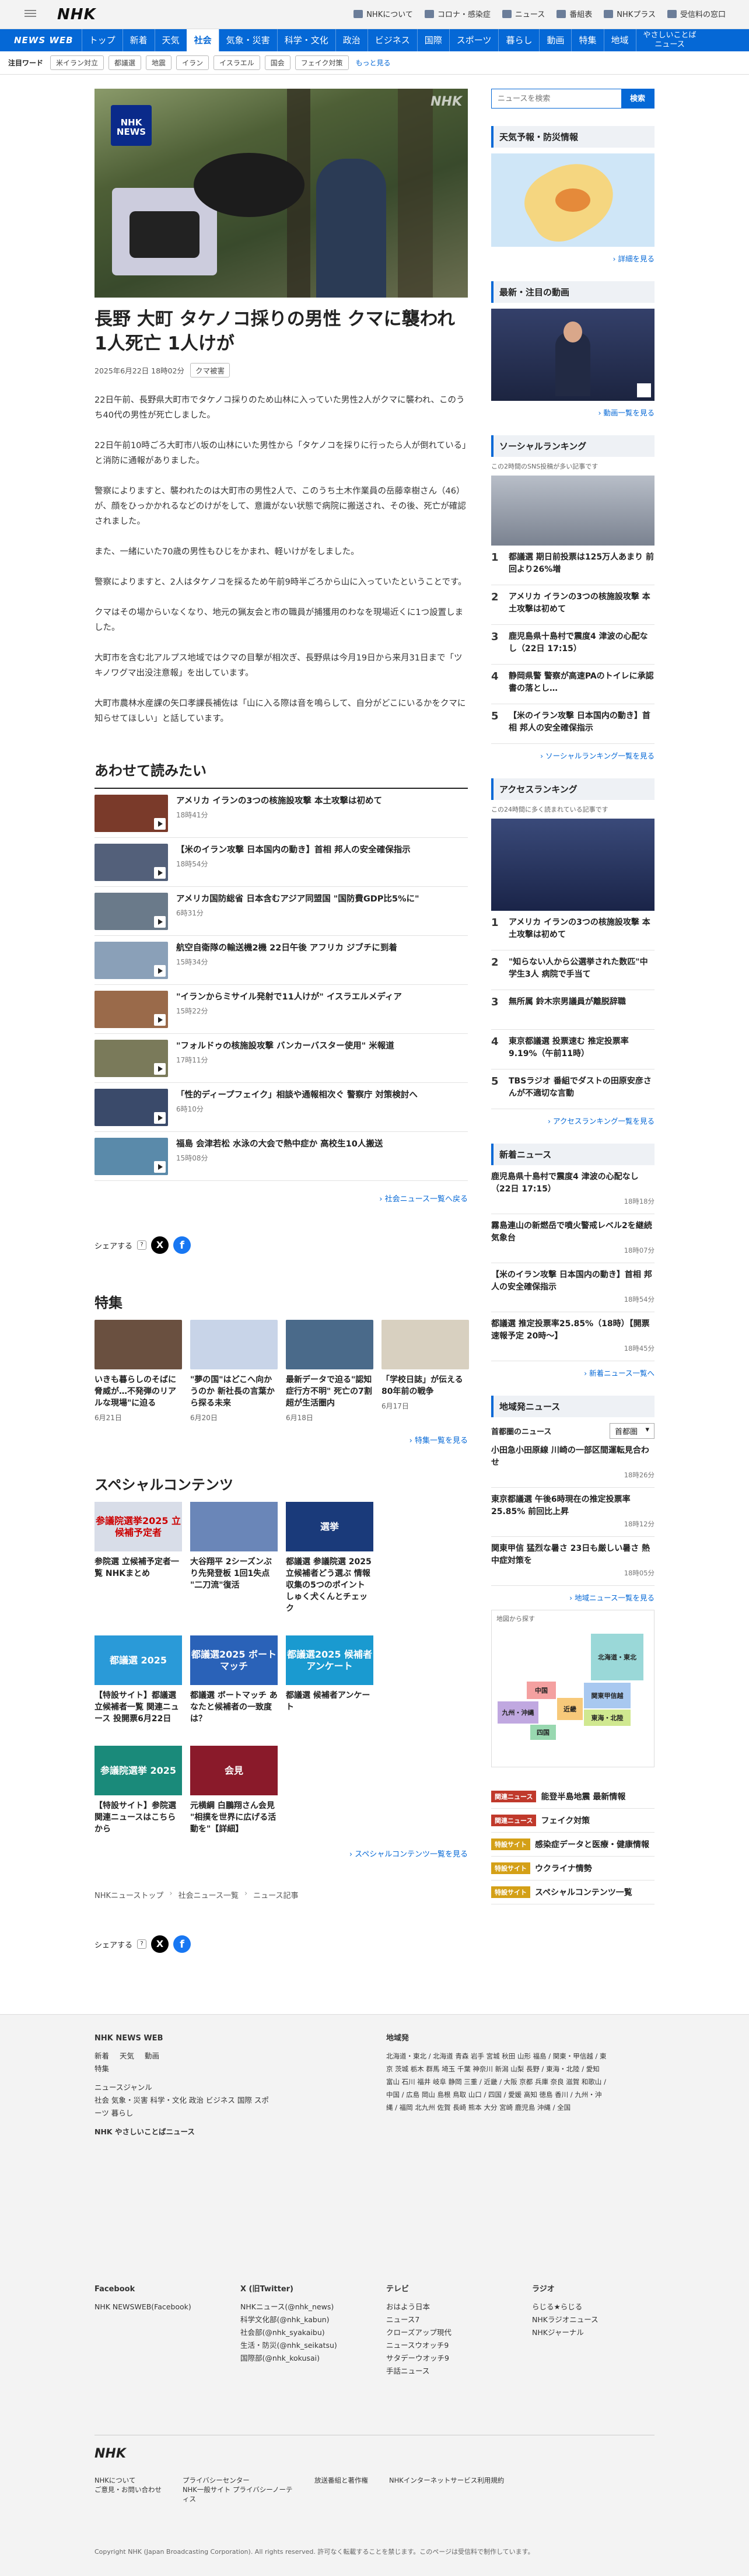 The height and width of the screenshot is (2576, 749). I want to click on special-card: 参議院選挙 2025 【特設サイト】参院選 関連ニュースはこちらから, so click(138, 1790).